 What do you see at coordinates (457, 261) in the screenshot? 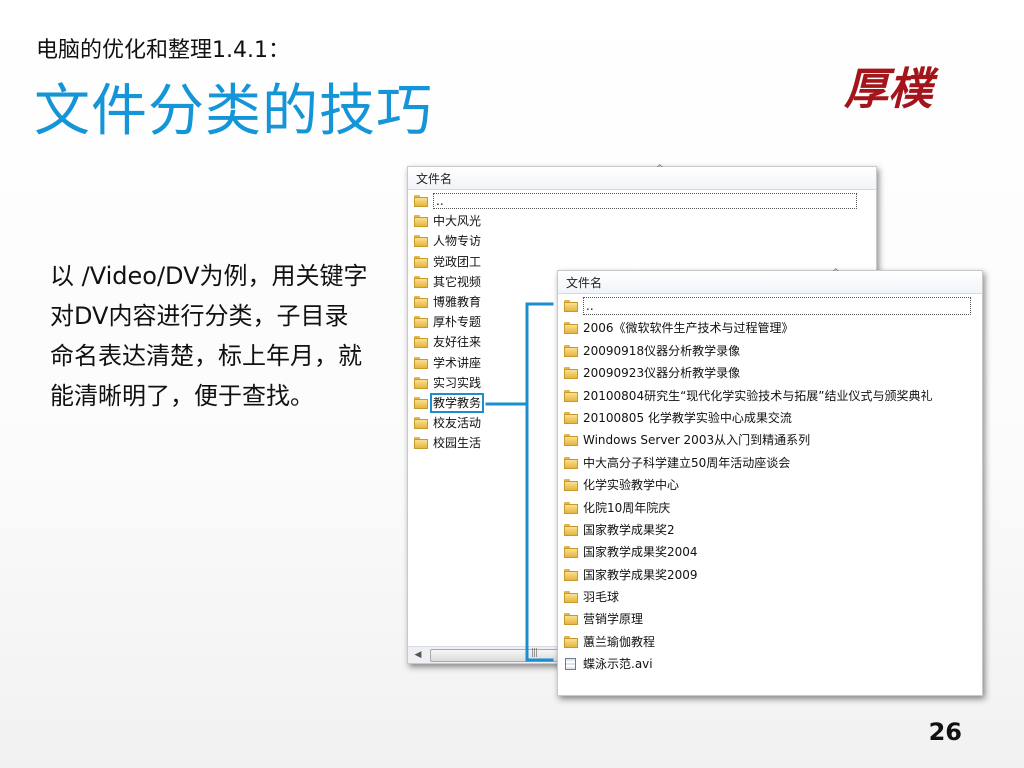
I see `item-label: 党政团工` at bounding box center [457, 261].